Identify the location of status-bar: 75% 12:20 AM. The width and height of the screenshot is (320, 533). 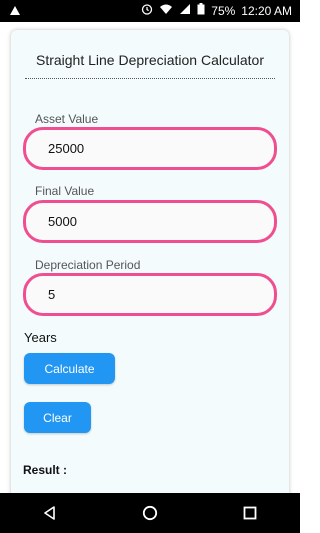
(150, 11).